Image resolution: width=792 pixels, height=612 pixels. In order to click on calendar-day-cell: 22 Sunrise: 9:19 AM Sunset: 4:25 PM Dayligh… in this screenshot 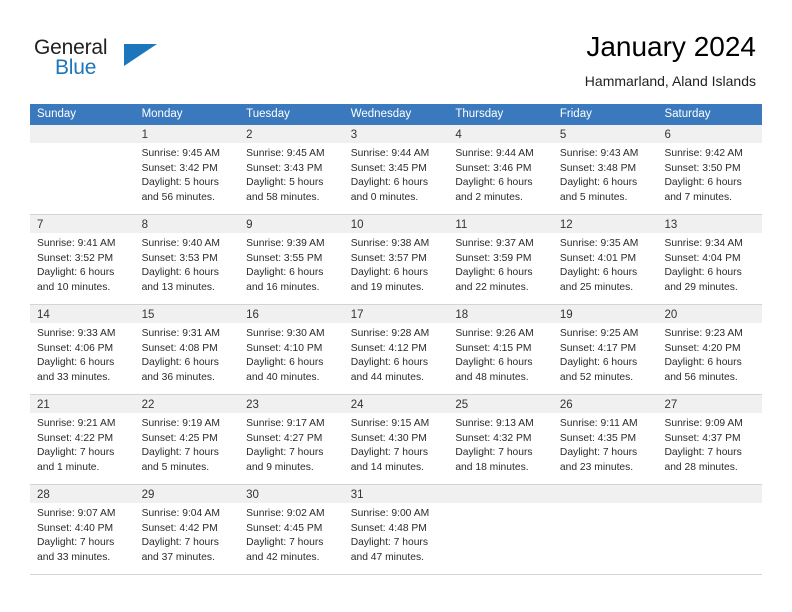, I will do `click(187, 439)`.